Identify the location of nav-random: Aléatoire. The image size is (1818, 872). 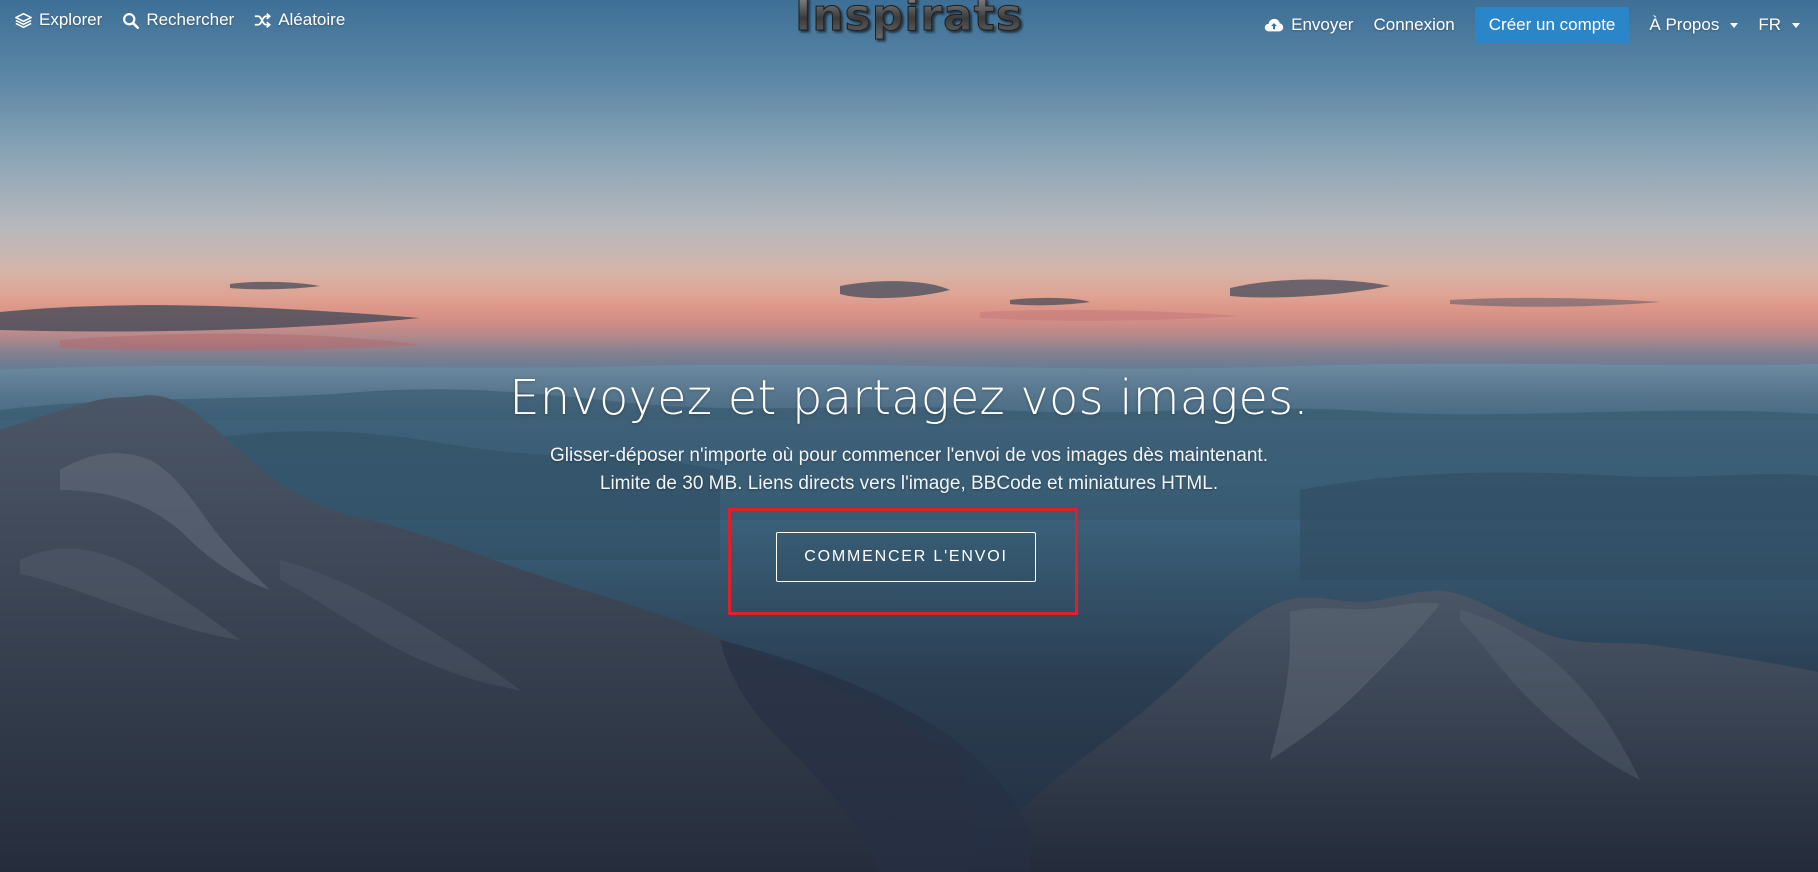
(299, 20).